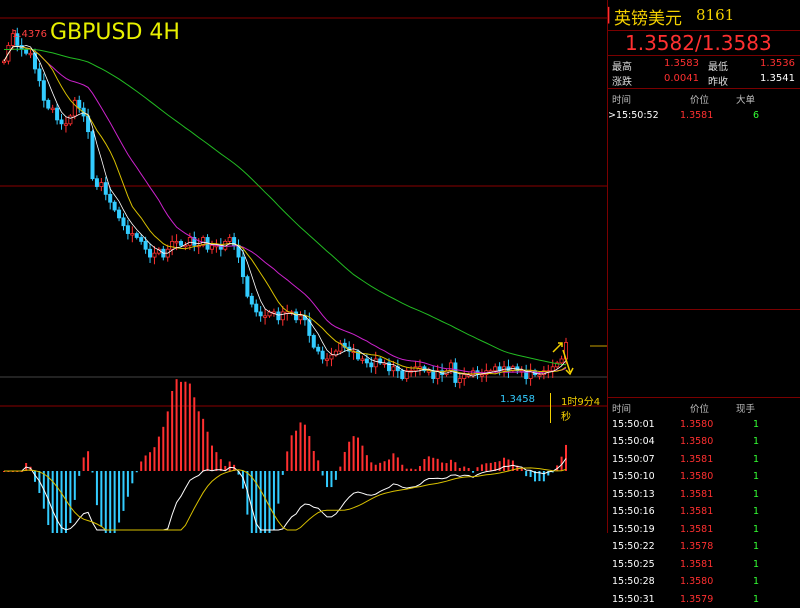  What do you see at coordinates (704, 460) in the screenshot?
I see `tick-row: 15:50:071.35811` at bounding box center [704, 460].